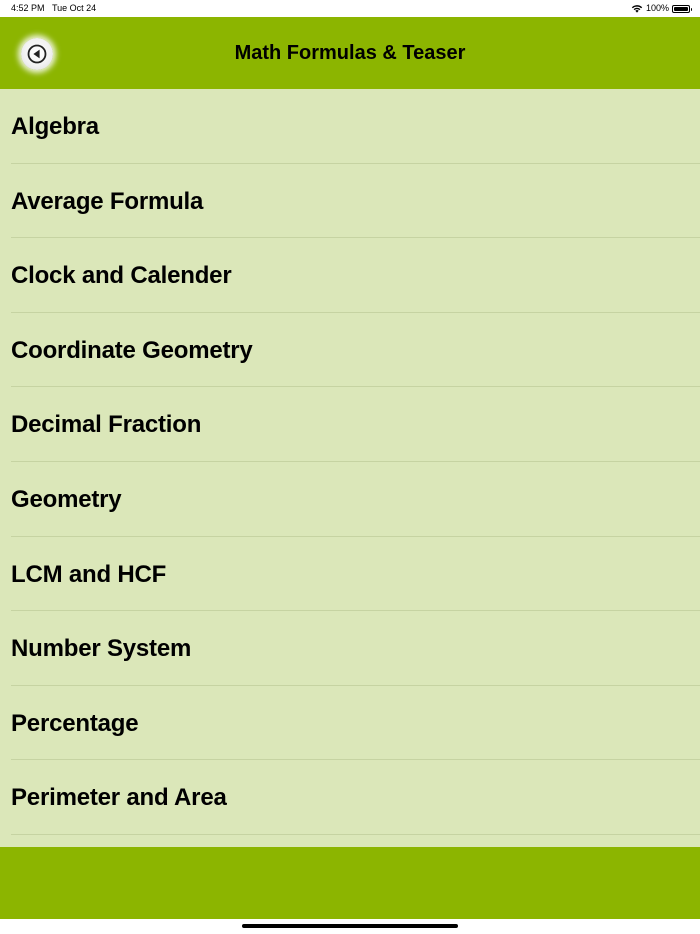 The height and width of the screenshot is (934, 700). Describe the element at coordinates (101, 649) in the screenshot. I see `list-item-label: Number System` at that location.